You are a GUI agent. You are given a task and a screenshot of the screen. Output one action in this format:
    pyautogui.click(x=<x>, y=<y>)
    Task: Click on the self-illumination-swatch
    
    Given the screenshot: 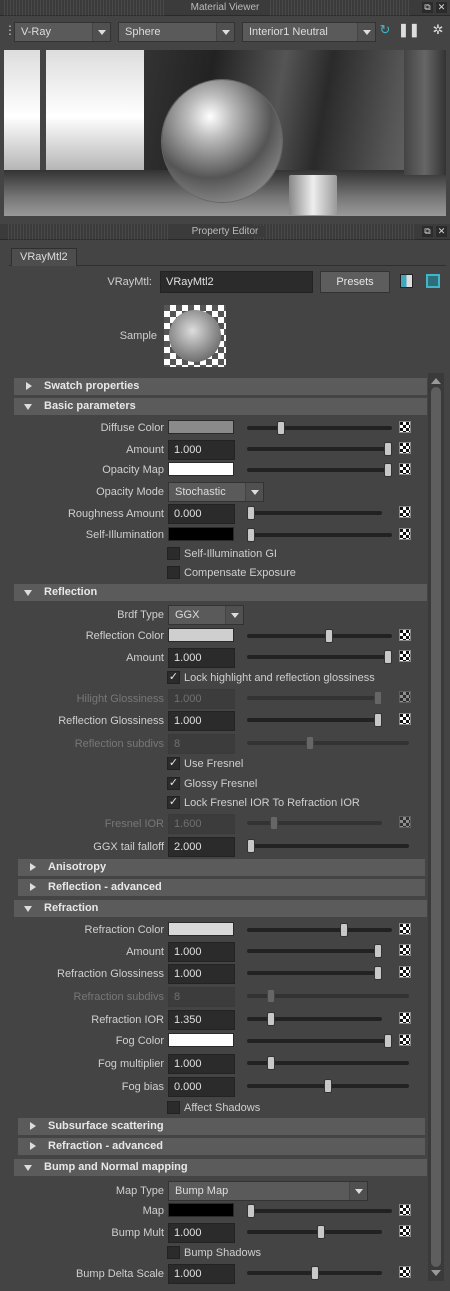 What is the action you would take?
    pyautogui.click(x=201, y=534)
    